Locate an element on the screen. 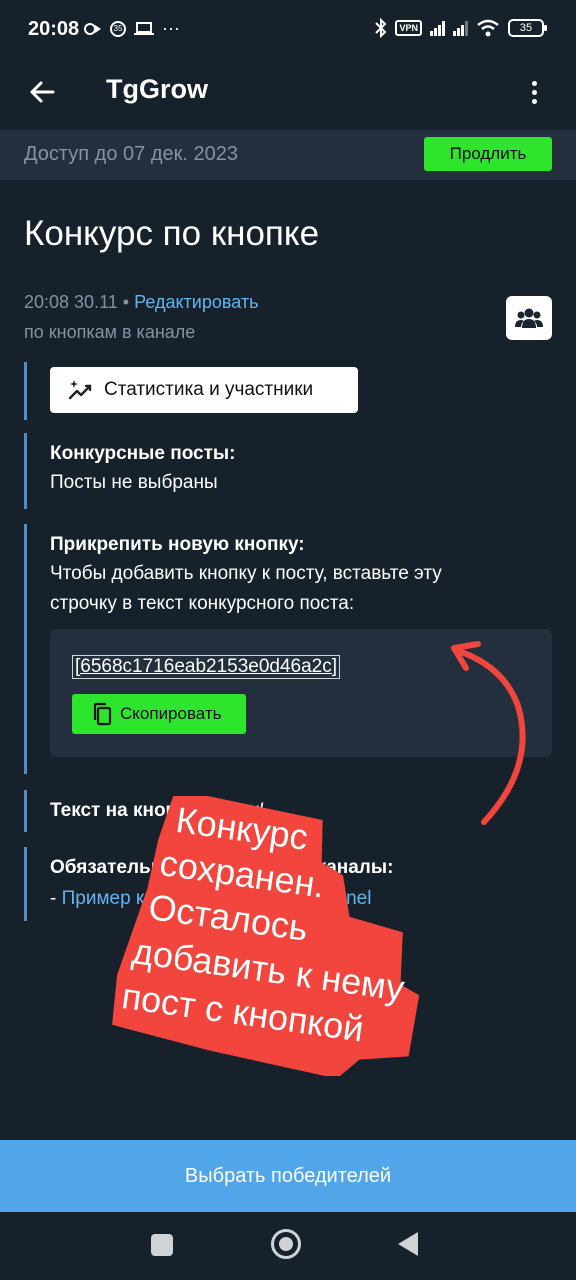 Image resolution: width=576 pixels, height=1280 pixels. home-icon-dot is located at coordinates (286, 1244).